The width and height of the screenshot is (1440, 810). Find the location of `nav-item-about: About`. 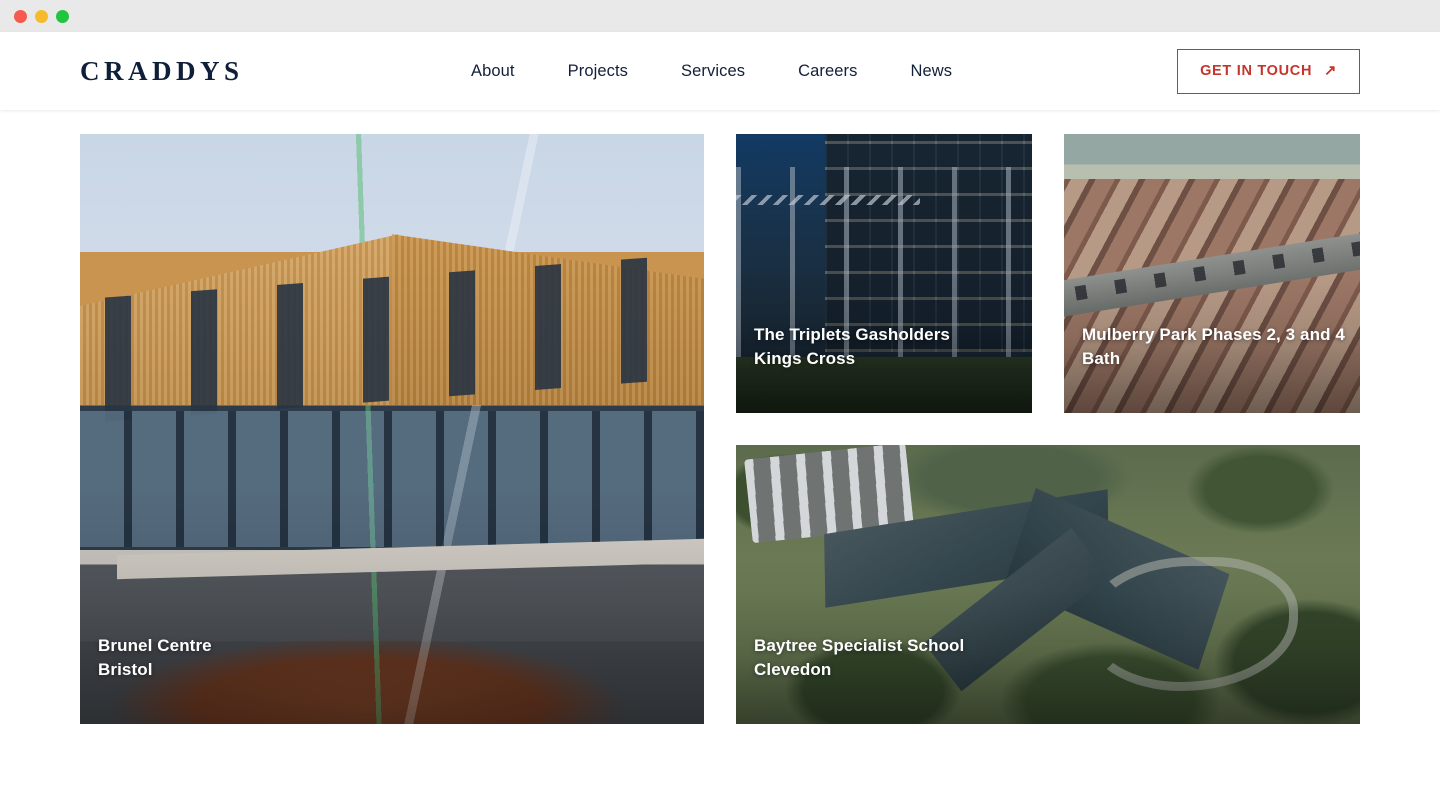

nav-item-about: About is located at coordinates (493, 71).